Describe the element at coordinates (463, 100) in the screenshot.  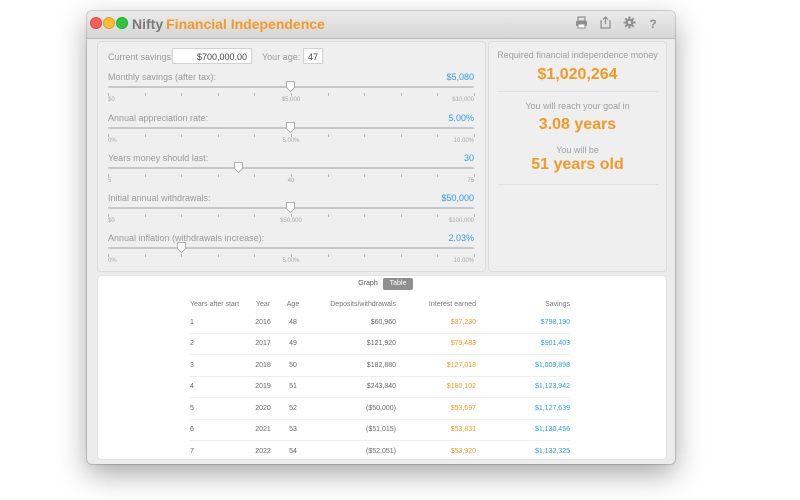
I see `slider-tick-label: $10,000` at that location.